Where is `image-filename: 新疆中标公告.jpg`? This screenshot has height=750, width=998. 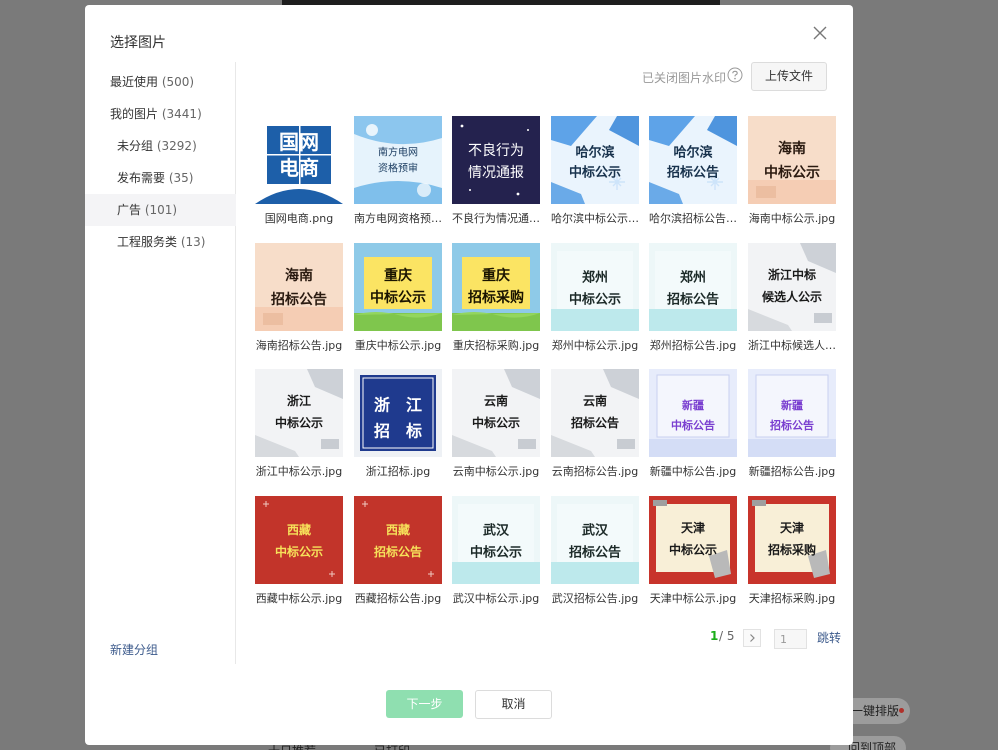
image-filename: 新疆中标公告.jpg is located at coordinates (693, 471).